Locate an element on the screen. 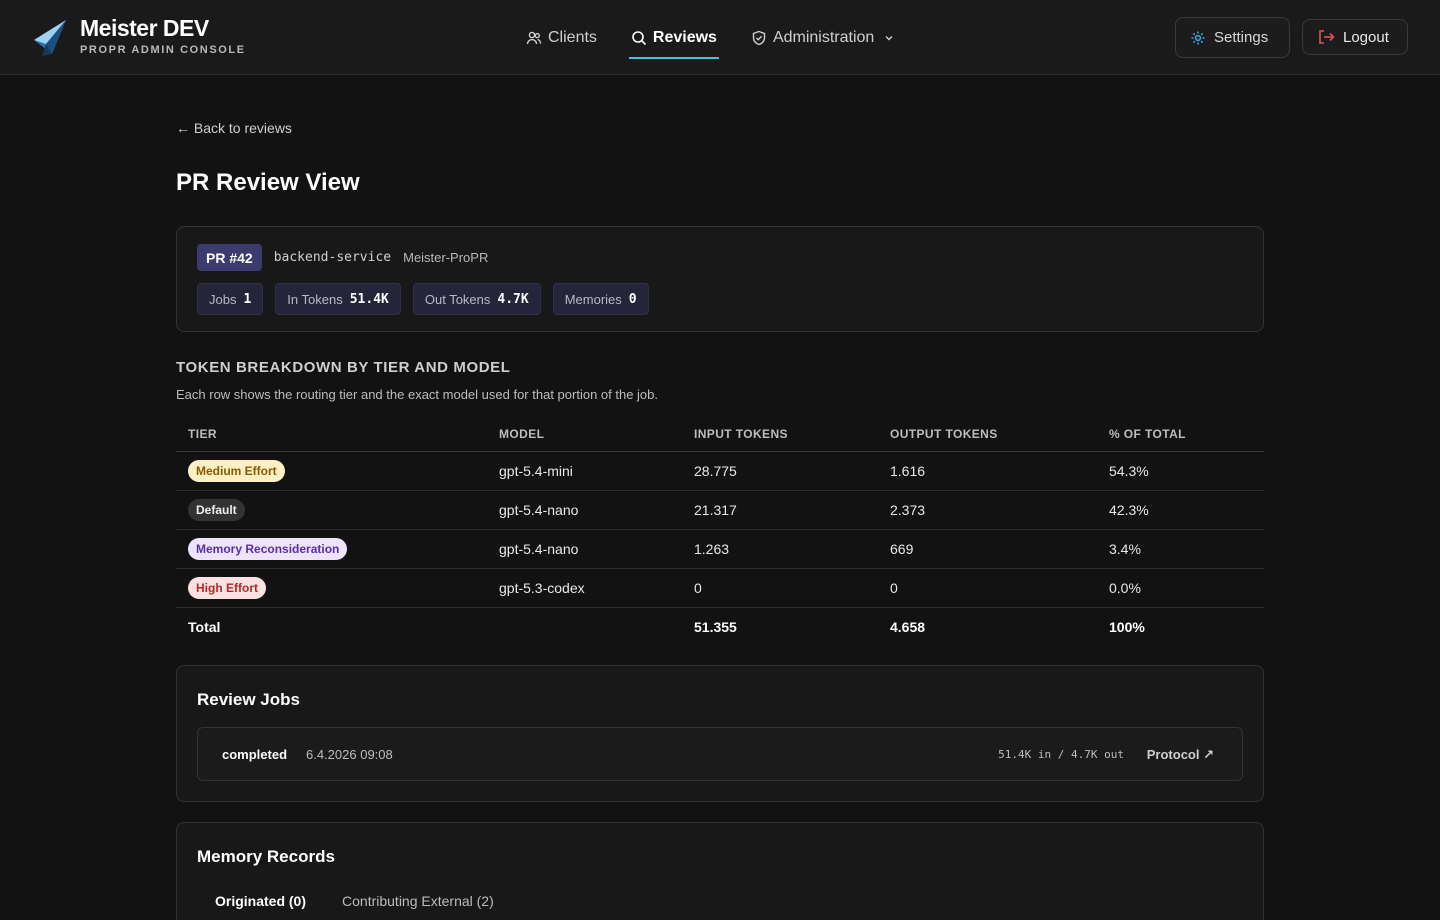 Image resolution: width=1440 pixels, height=920 pixels. stat-value: 1 is located at coordinates (247, 299).